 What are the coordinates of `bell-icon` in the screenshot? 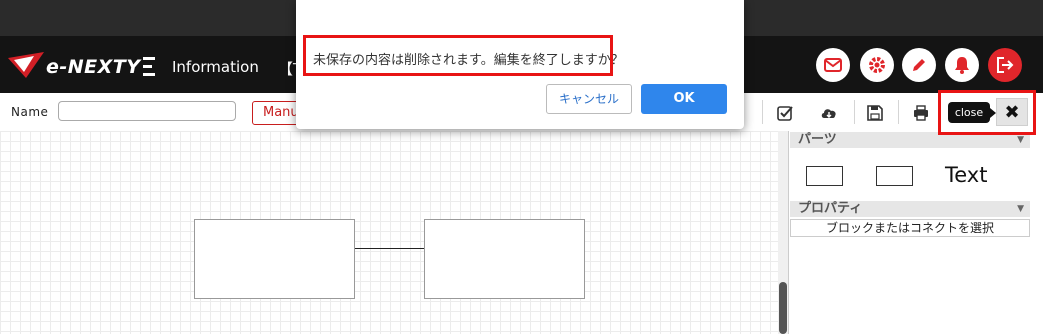 It's located at (962, 65).